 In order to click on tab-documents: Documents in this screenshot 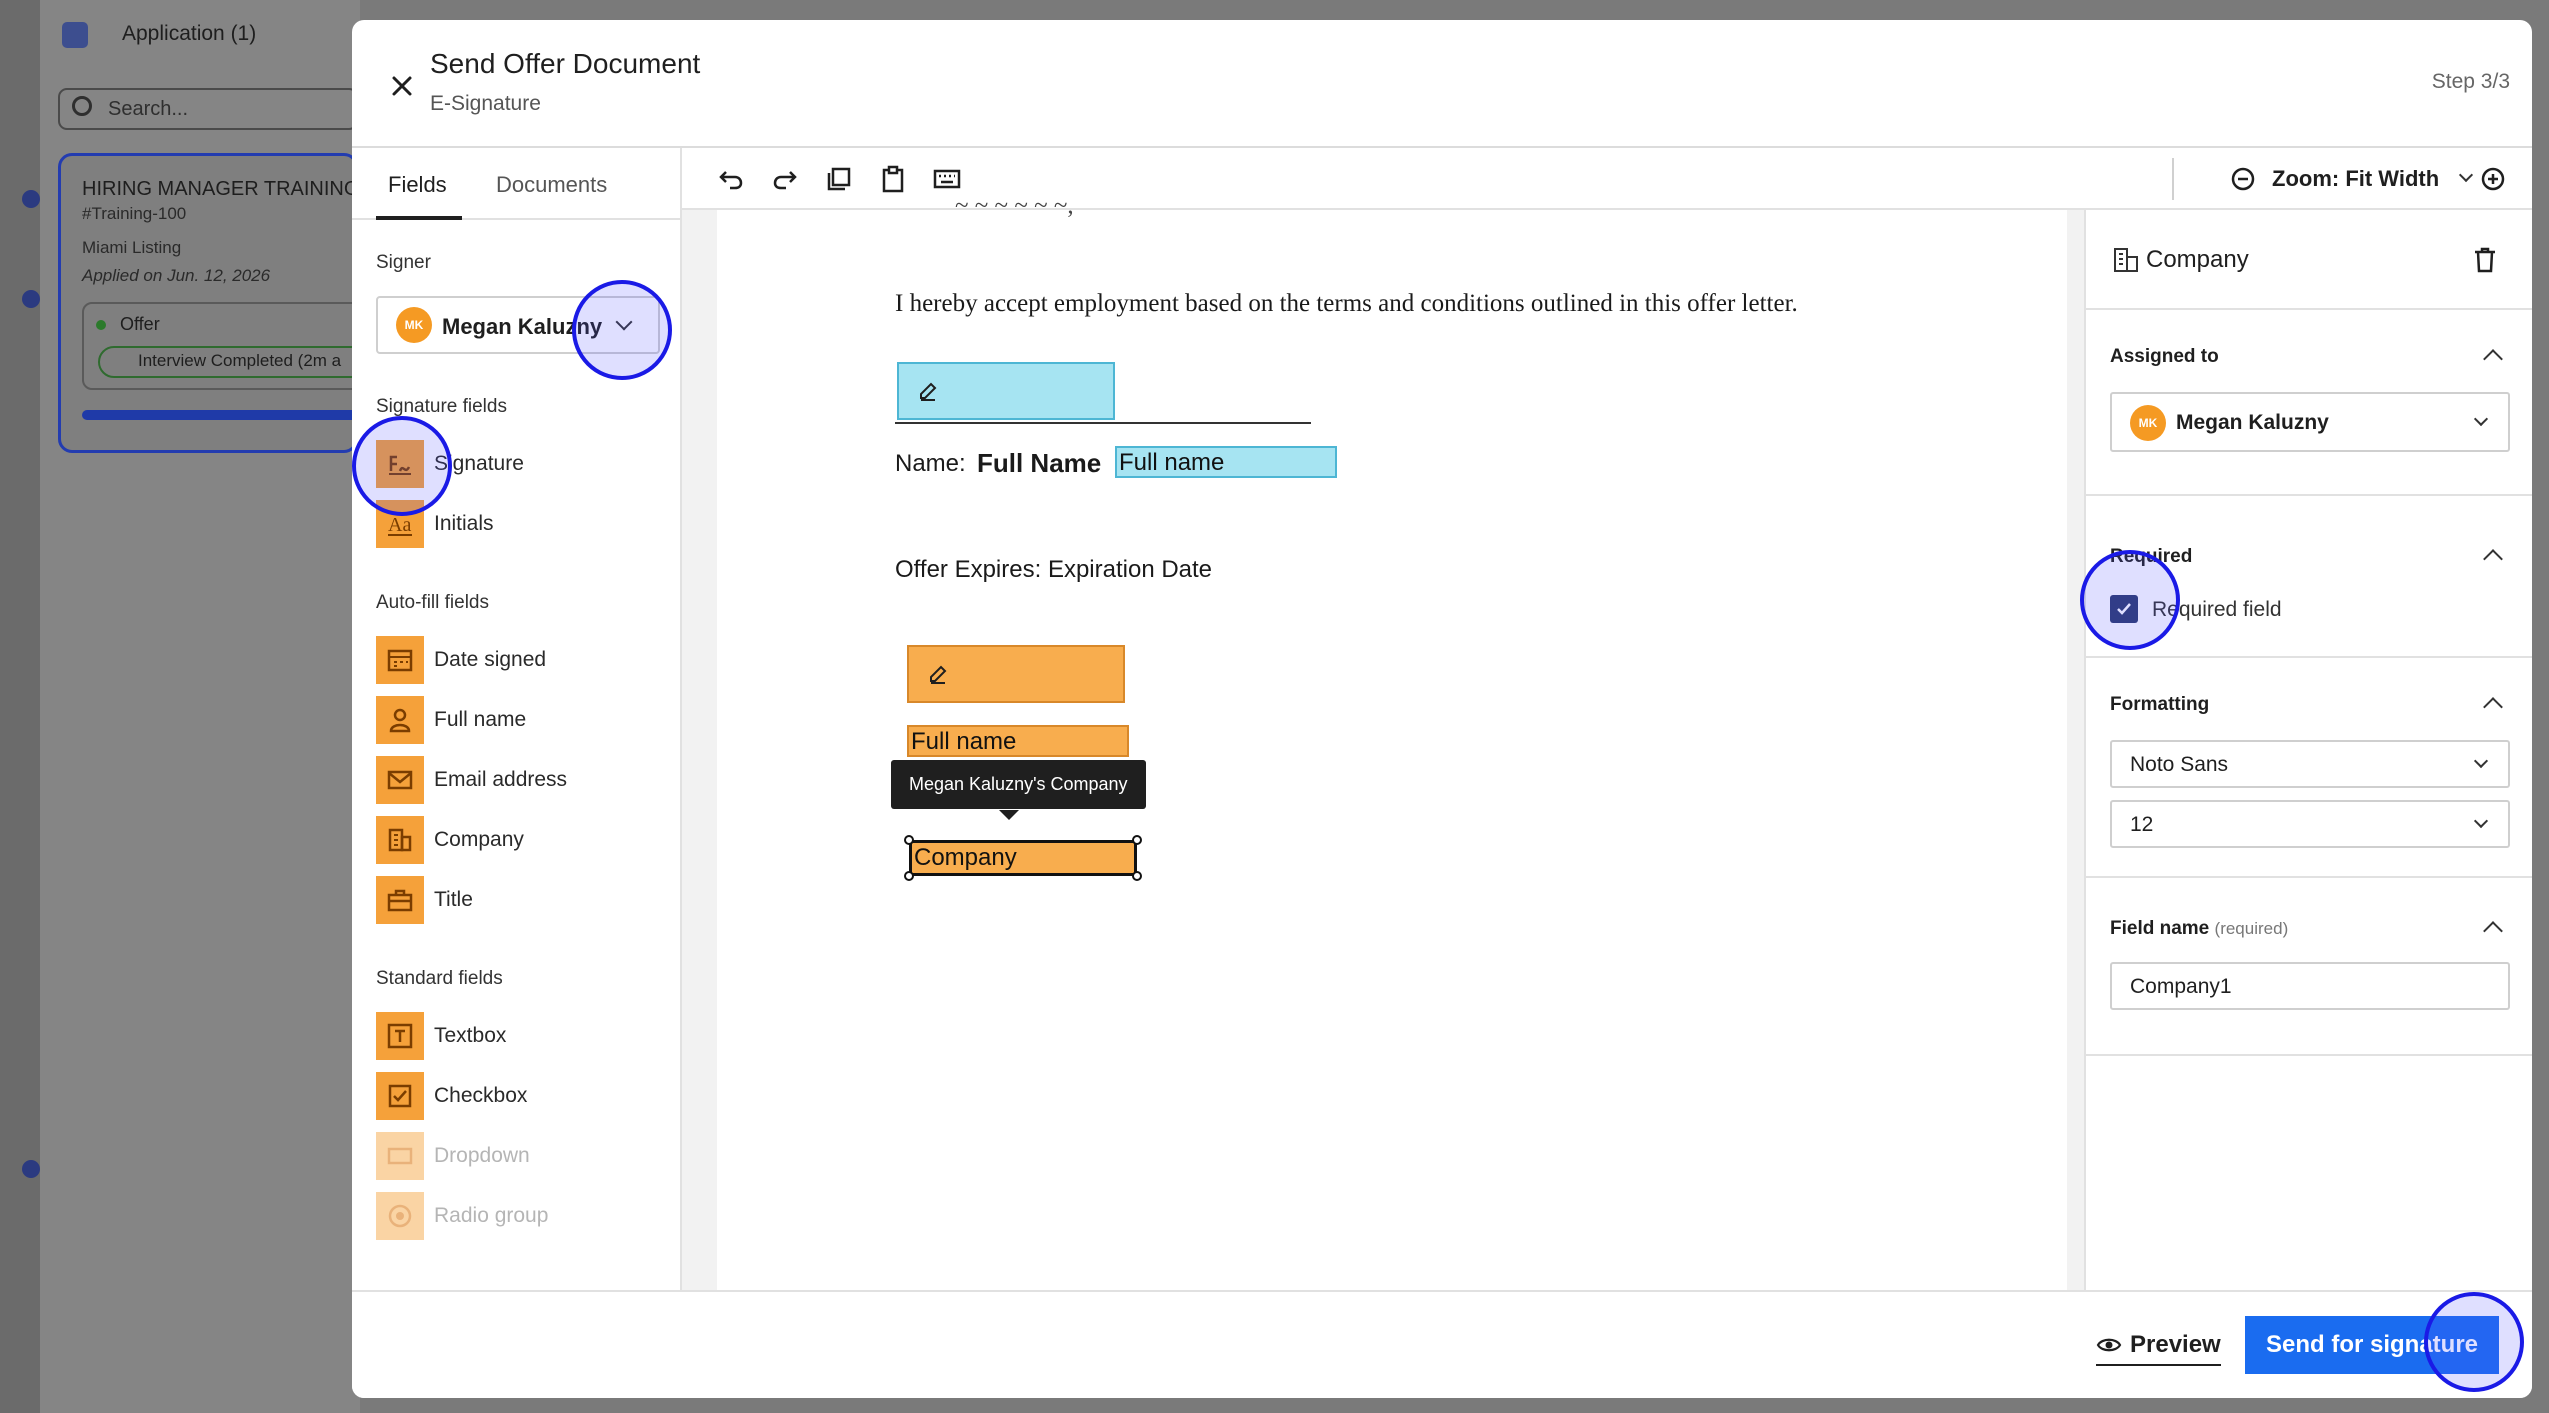, I will do `click(551, 185)`.